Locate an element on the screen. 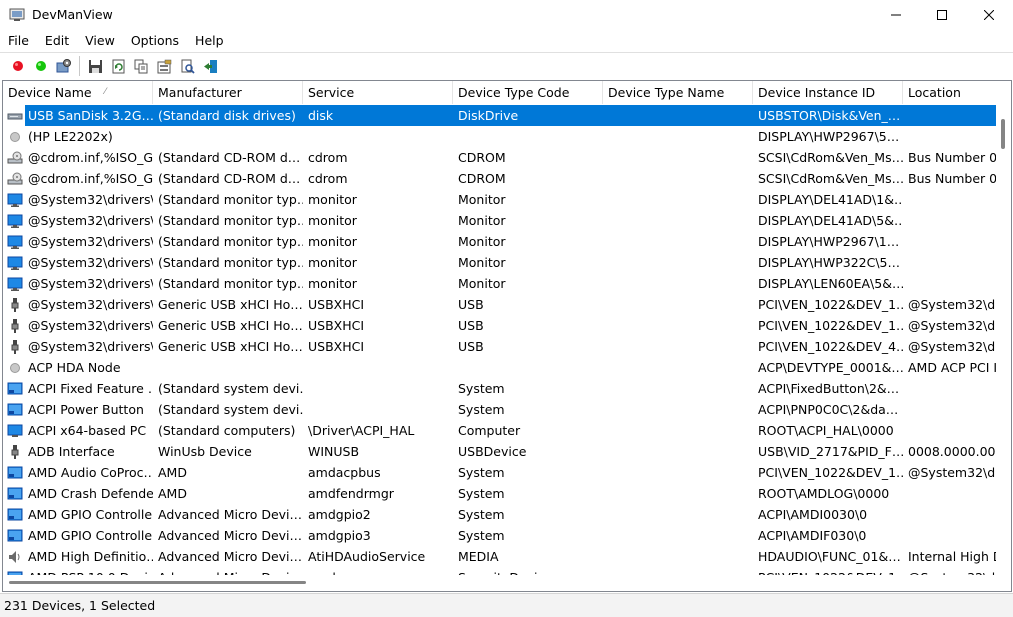  menu-file: File is located at coordinates (18, 40).